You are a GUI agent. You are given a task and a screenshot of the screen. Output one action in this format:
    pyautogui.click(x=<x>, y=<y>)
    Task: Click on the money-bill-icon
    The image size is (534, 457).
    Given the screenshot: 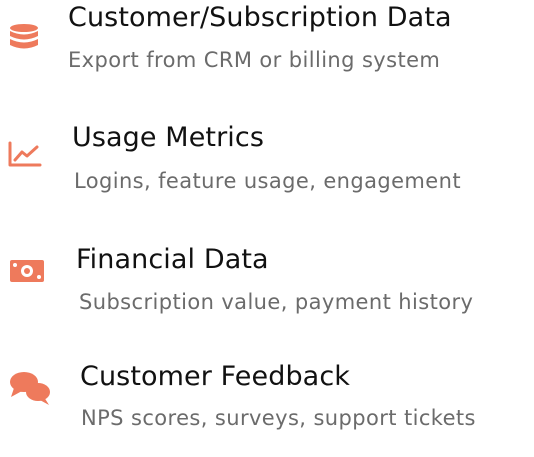 What is the action you would take?
    pyautogui.click(x=27, y=271)
    